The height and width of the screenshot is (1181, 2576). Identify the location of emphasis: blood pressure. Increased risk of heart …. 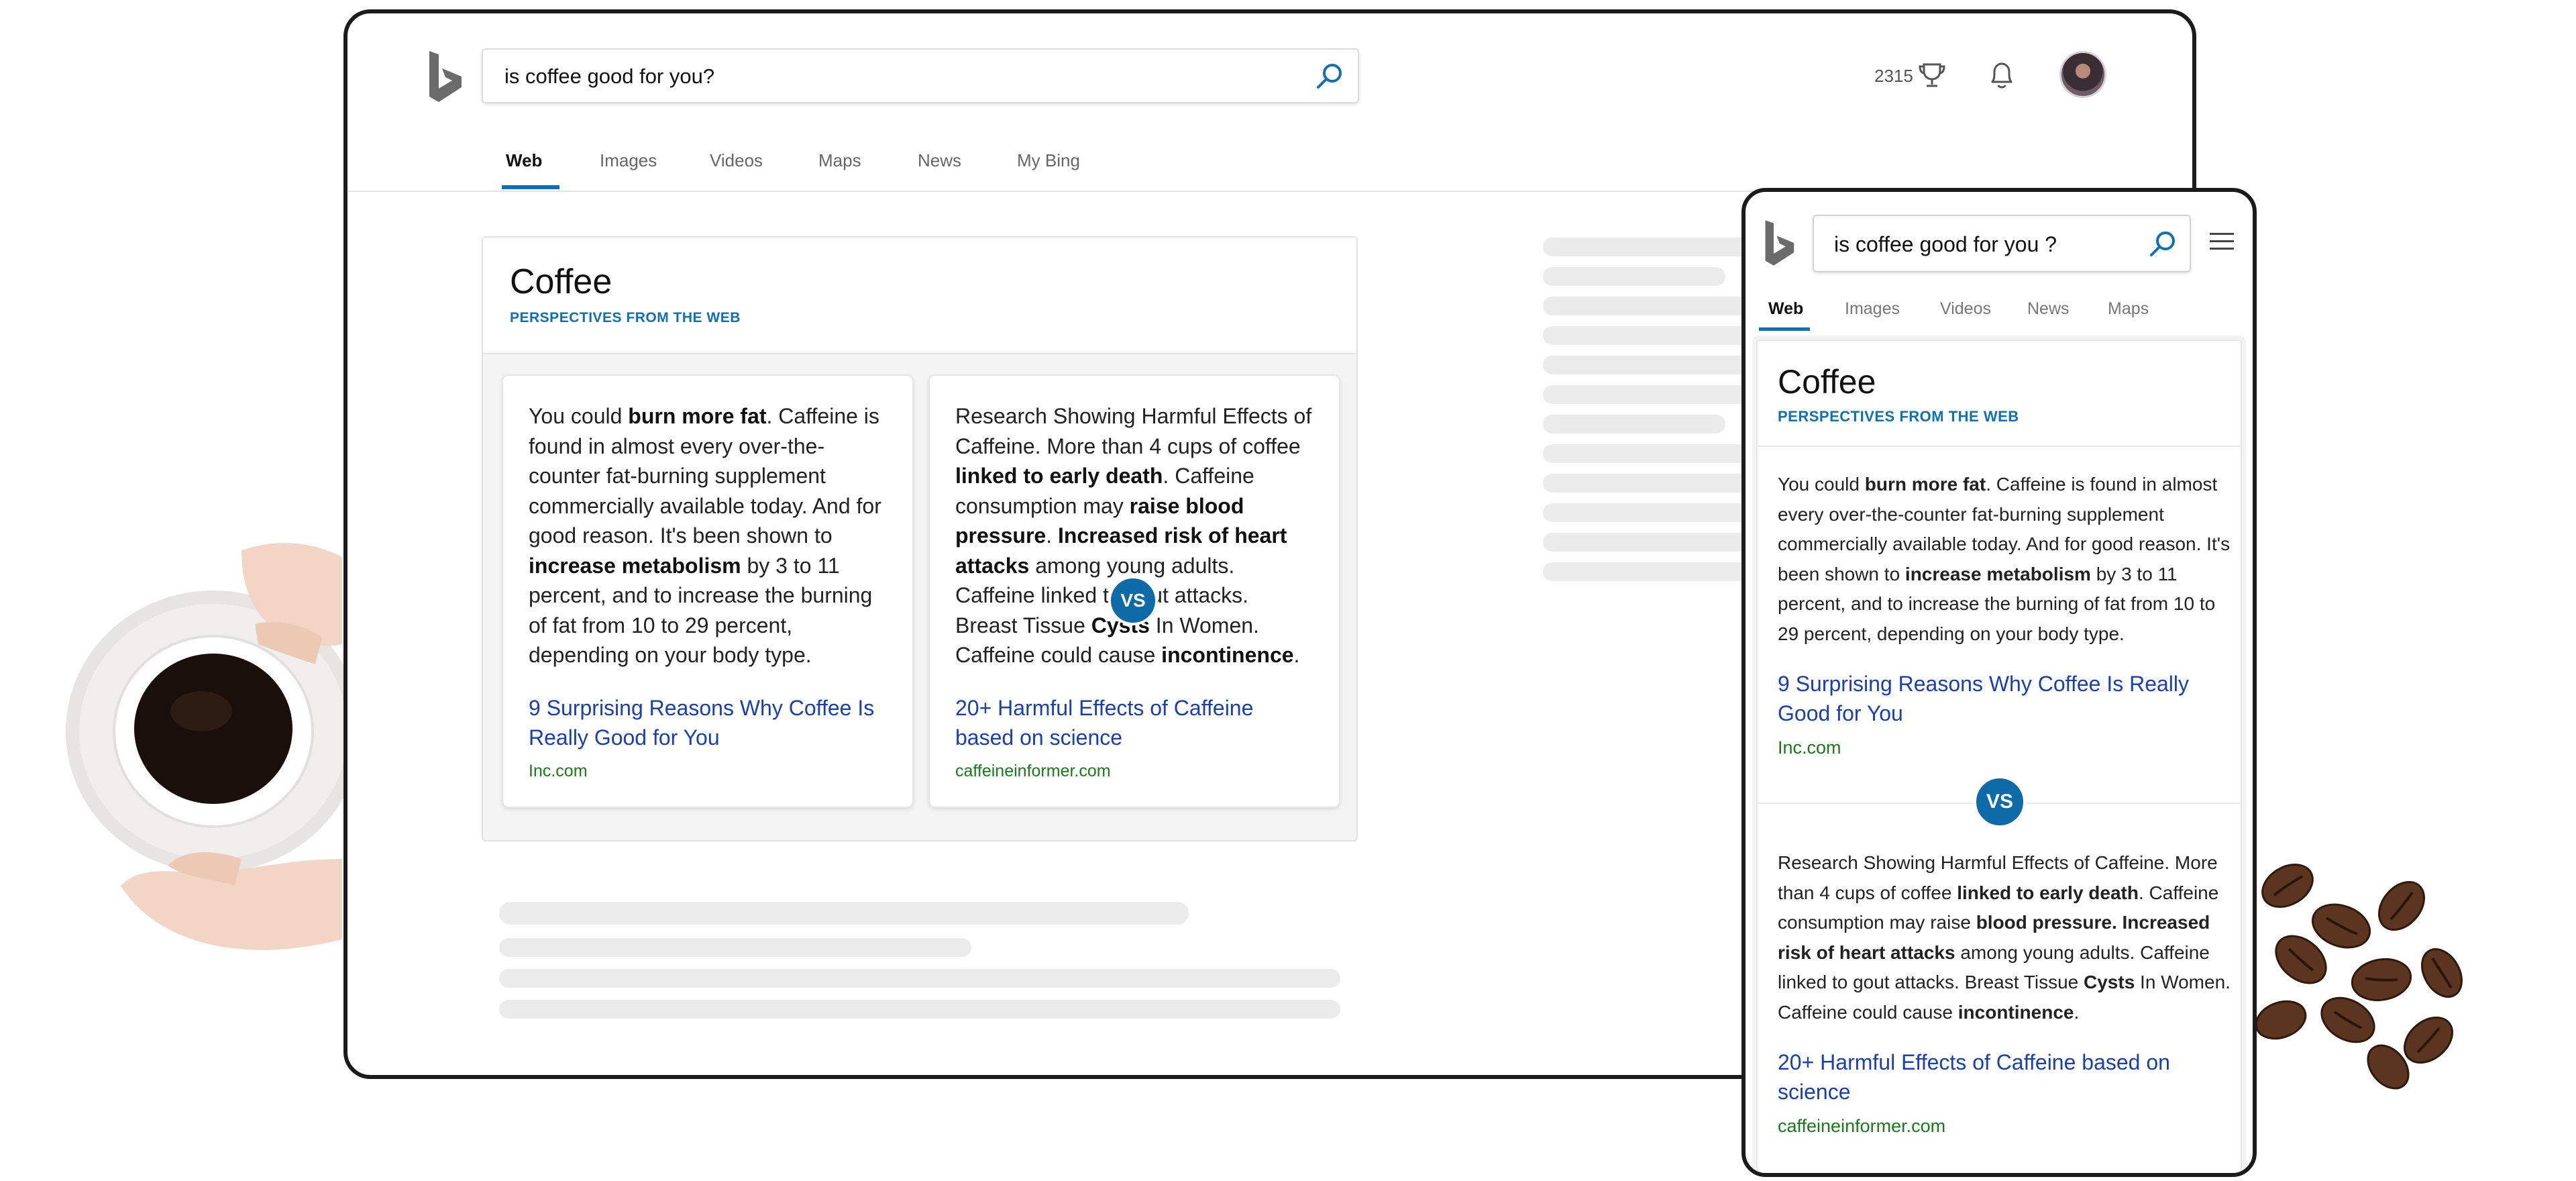
(1994, 937).